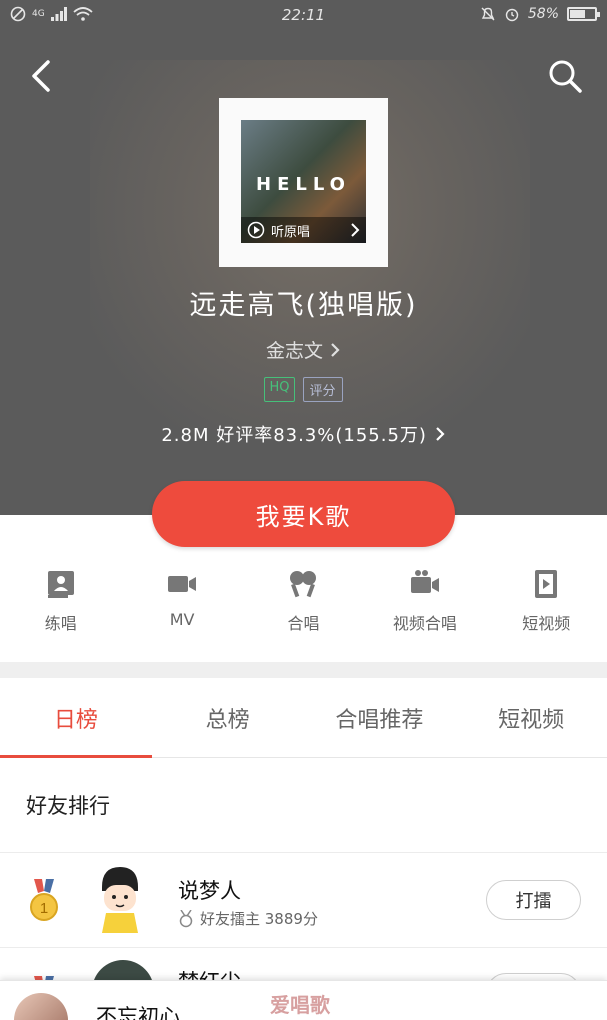  Describe the element at coordinates (303, 16) in the screenshot. I see `status-bar: 4G 22:11 58%` at that location.